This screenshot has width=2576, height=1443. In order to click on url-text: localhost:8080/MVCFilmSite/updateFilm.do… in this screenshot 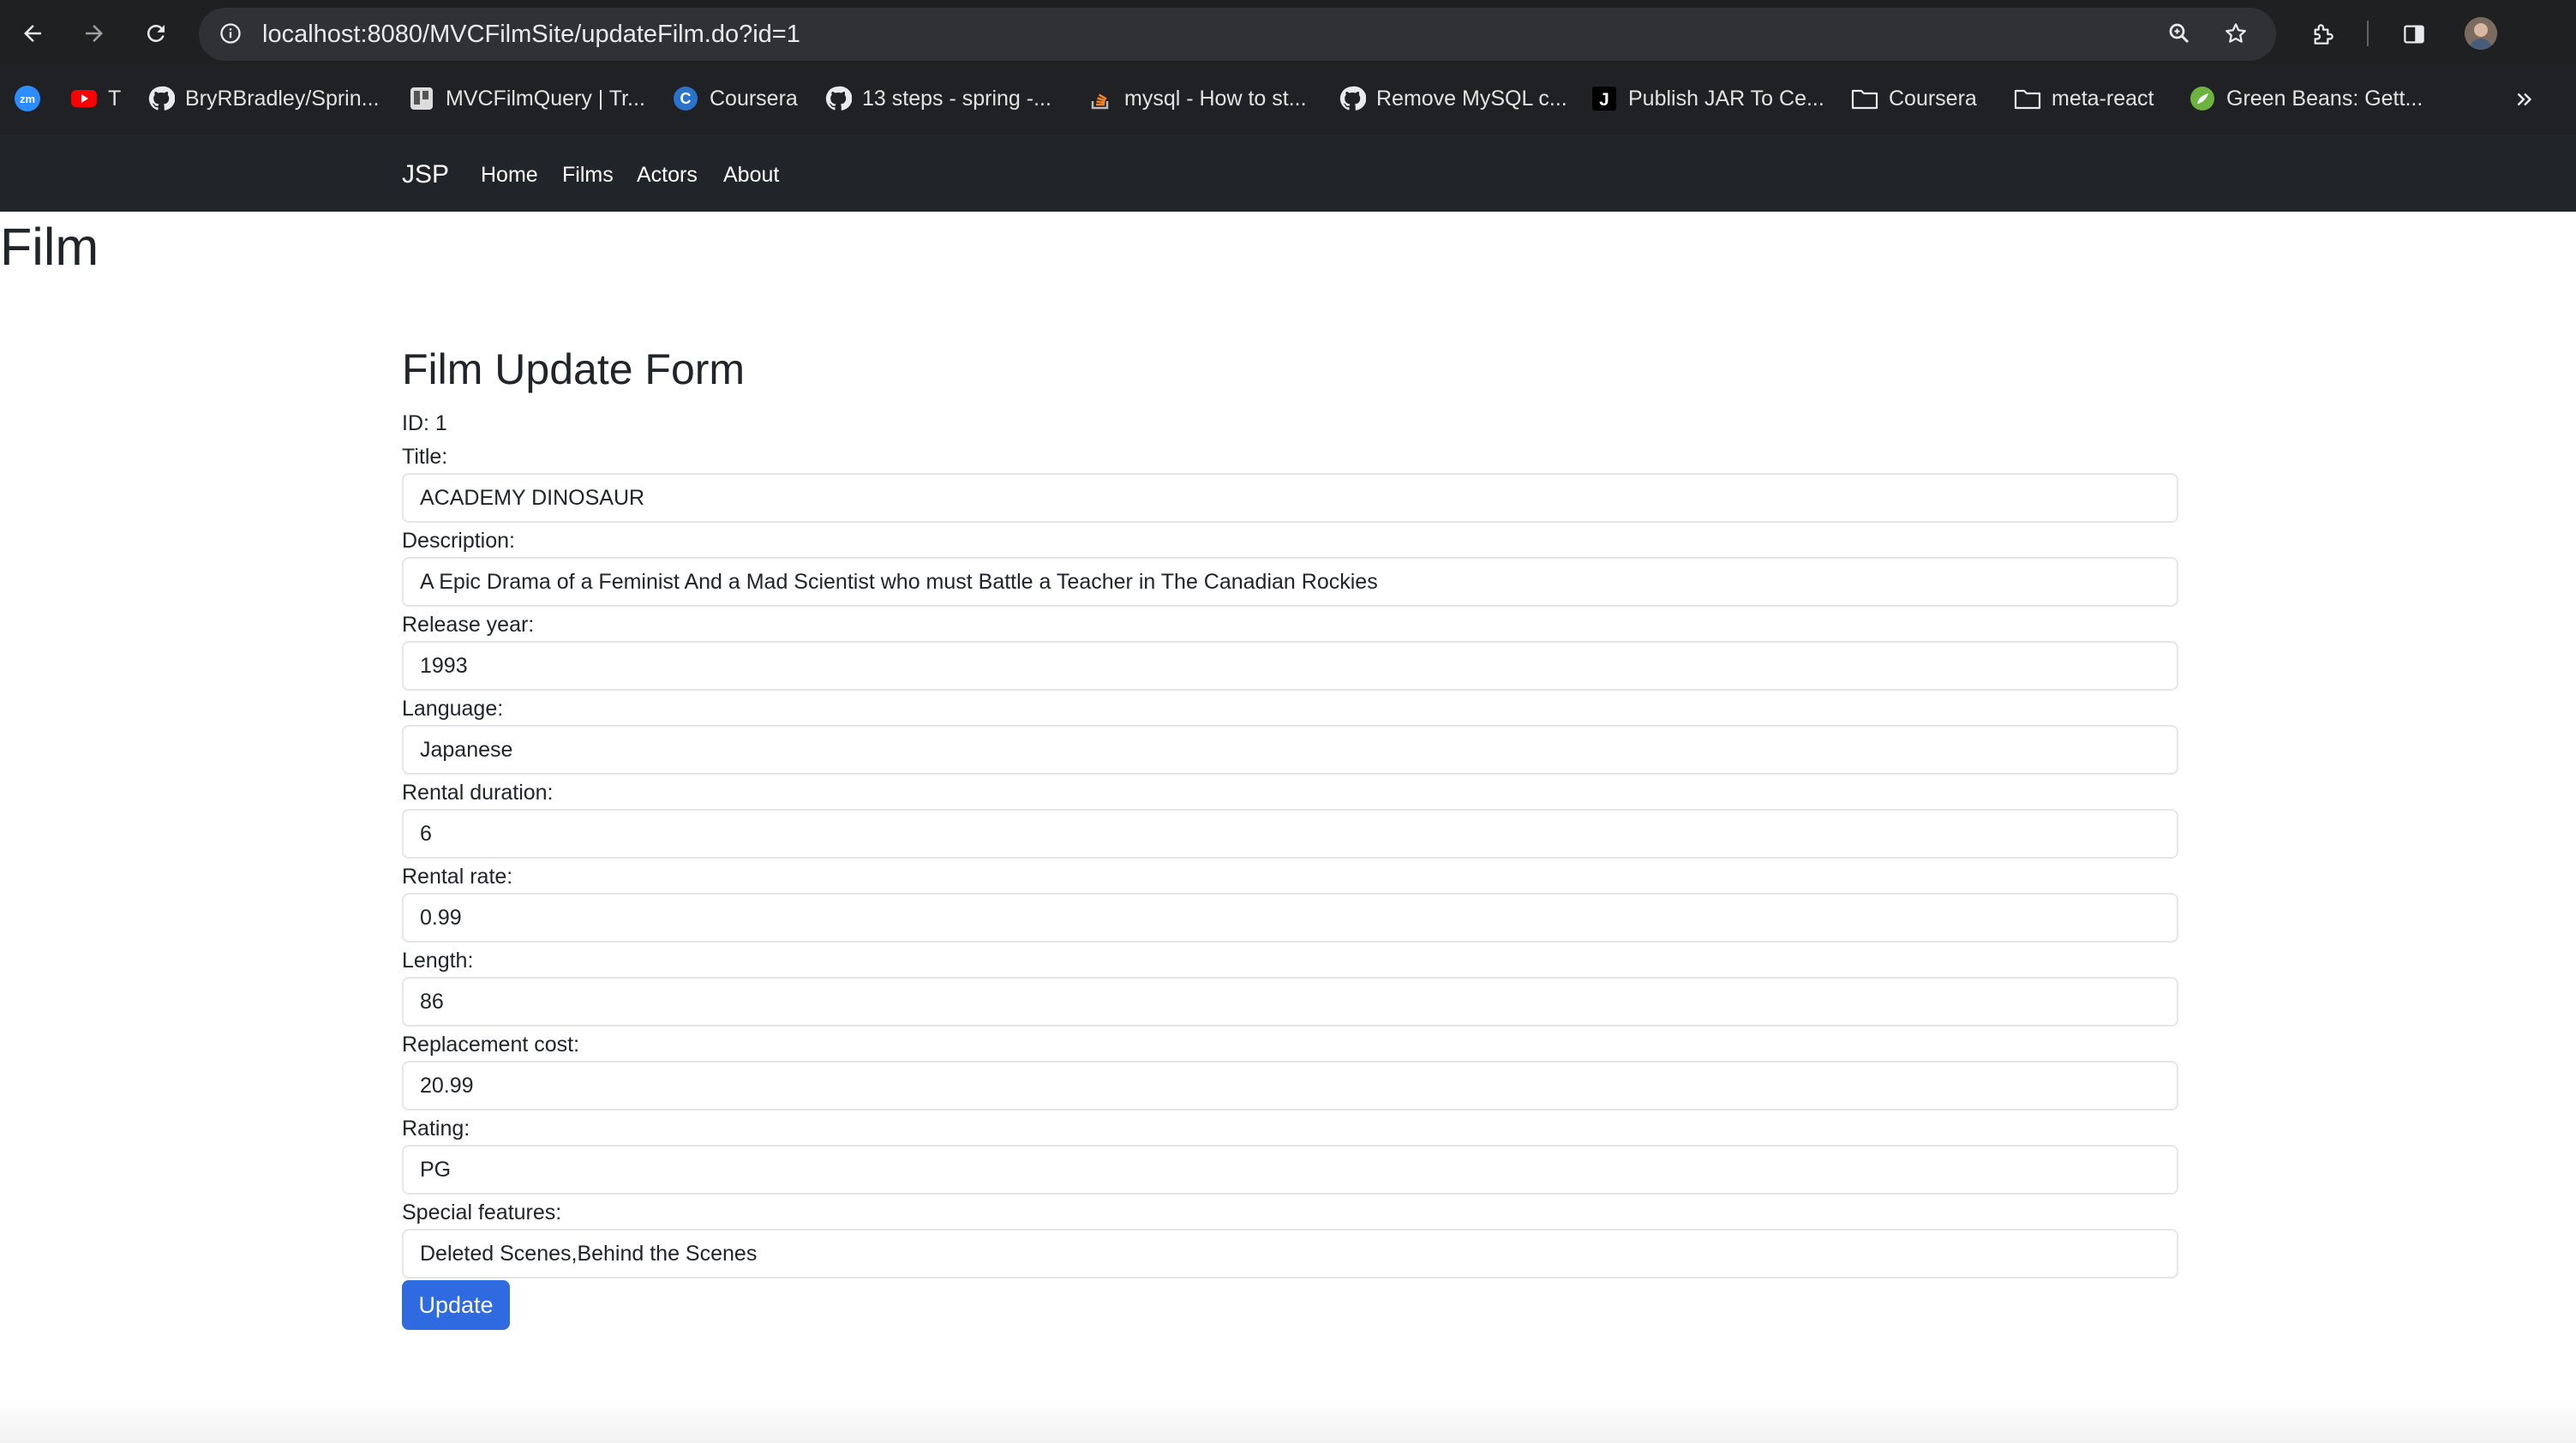, I will do `click(531, 34)`.